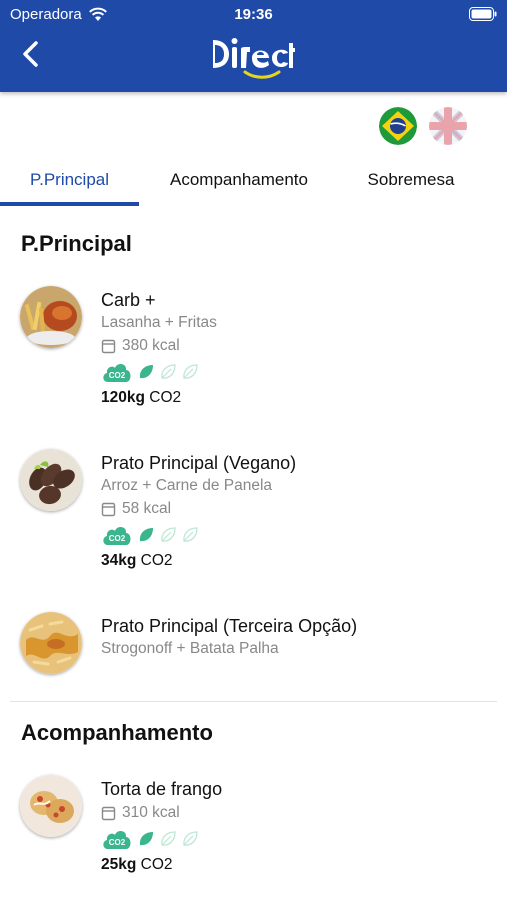 The height and width of the screenshot is (900, 507). What do you see at coordinates (32, 54) in the screenshot?
I see `back-arrow-icon` at bounding box center [32, 54].